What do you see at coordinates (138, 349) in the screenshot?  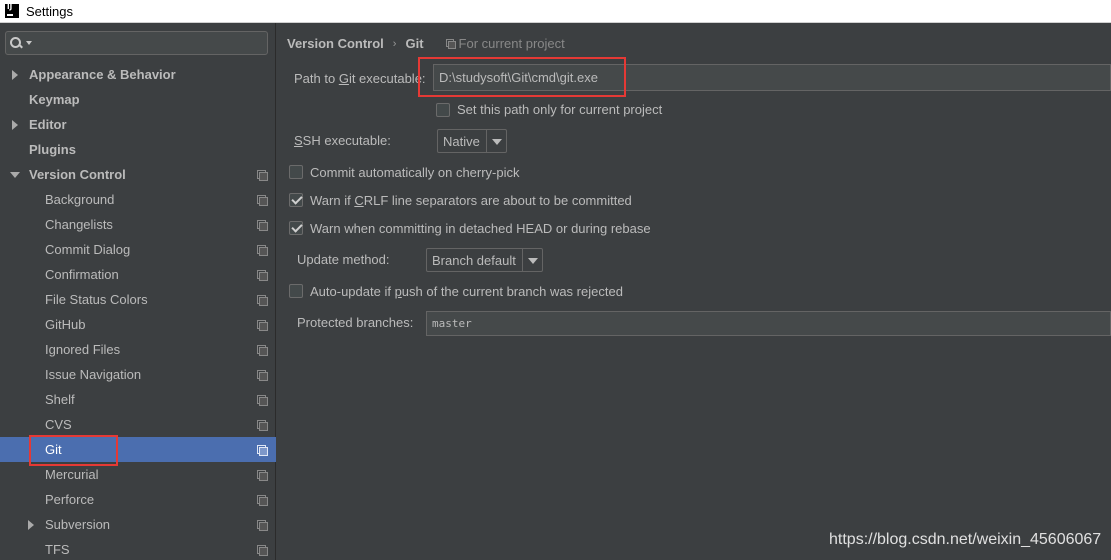 I see `sidebar-item-ignored-files: Ignored Files` at bounding box center [138, 349].